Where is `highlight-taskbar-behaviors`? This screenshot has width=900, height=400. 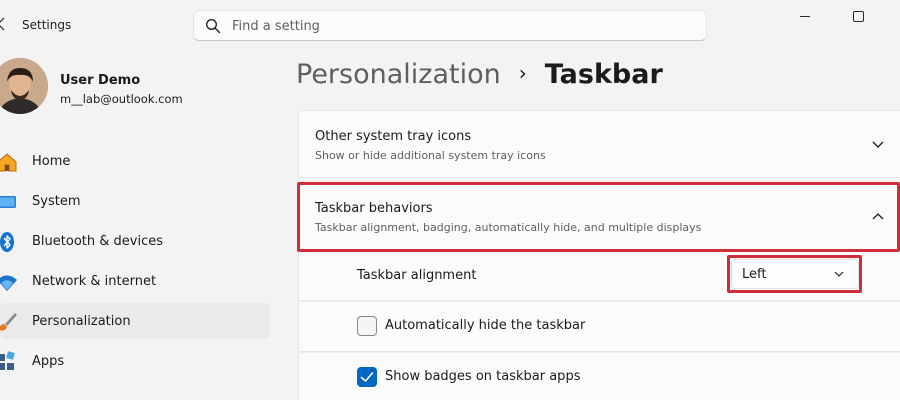
highlight-taskbar-behaviors is located at coordinates (598, 217).